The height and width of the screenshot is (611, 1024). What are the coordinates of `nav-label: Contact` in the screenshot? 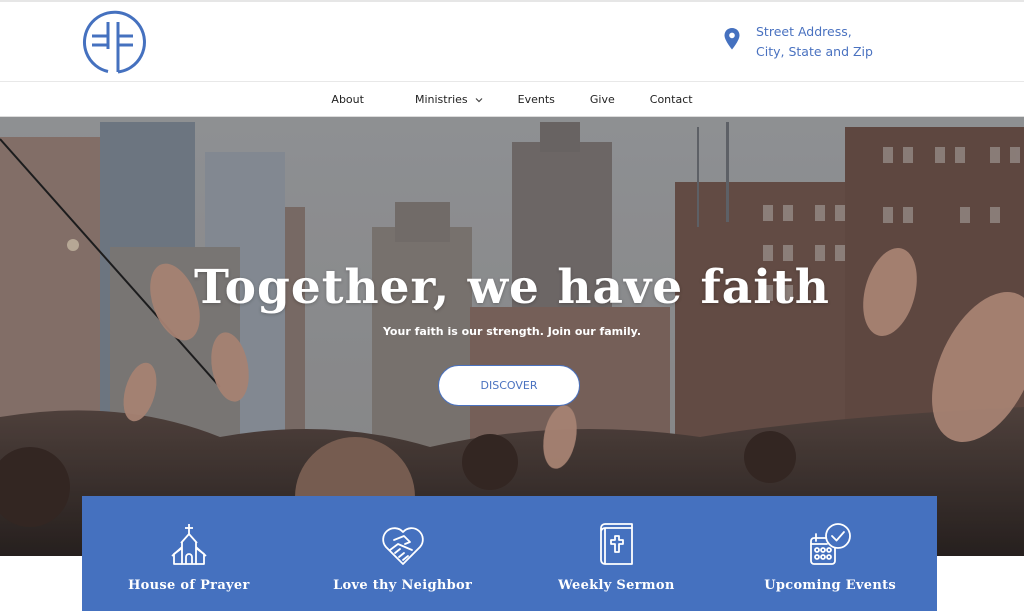 It's located at (671, 99).